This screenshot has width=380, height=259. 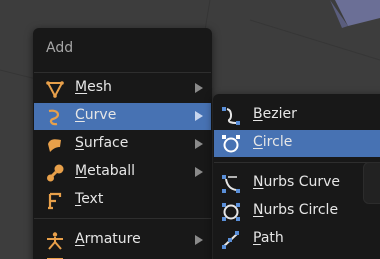 What do you see at coordinates (53, 117) in the screenshot?
I see `curve-icon` at bounding box center [53, 117].